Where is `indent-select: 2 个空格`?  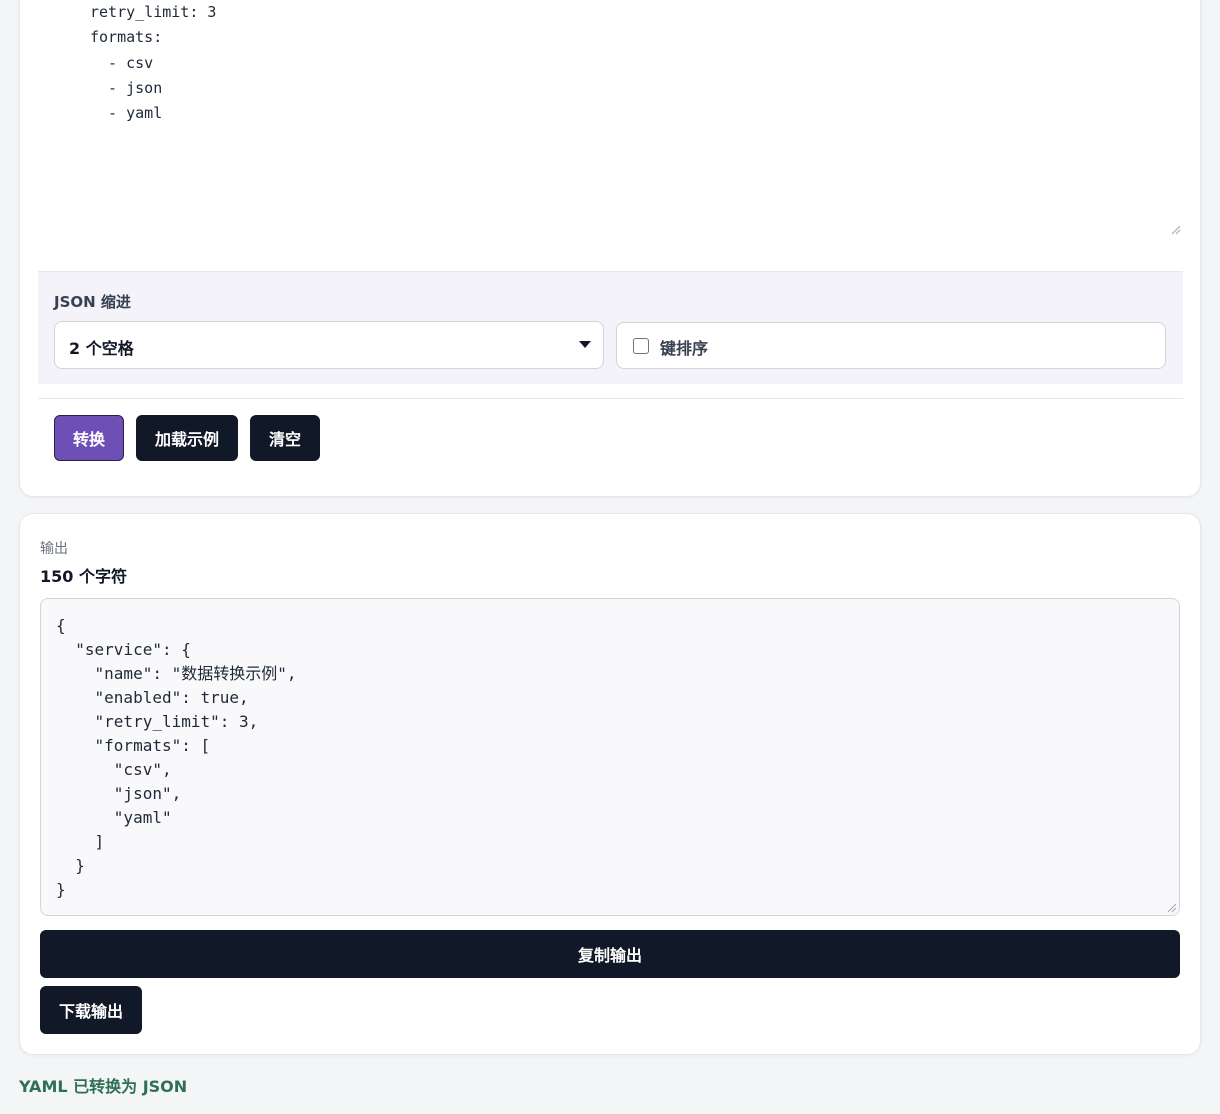
indent-select: 2 个空格 is located at coordinates (329, 345).